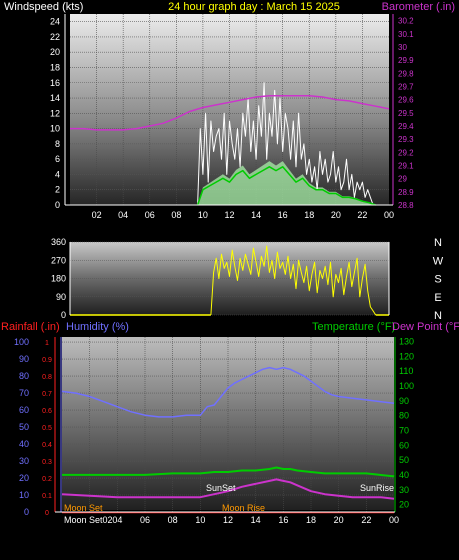  I want to click on direction-plot-area, so click(229, 278).